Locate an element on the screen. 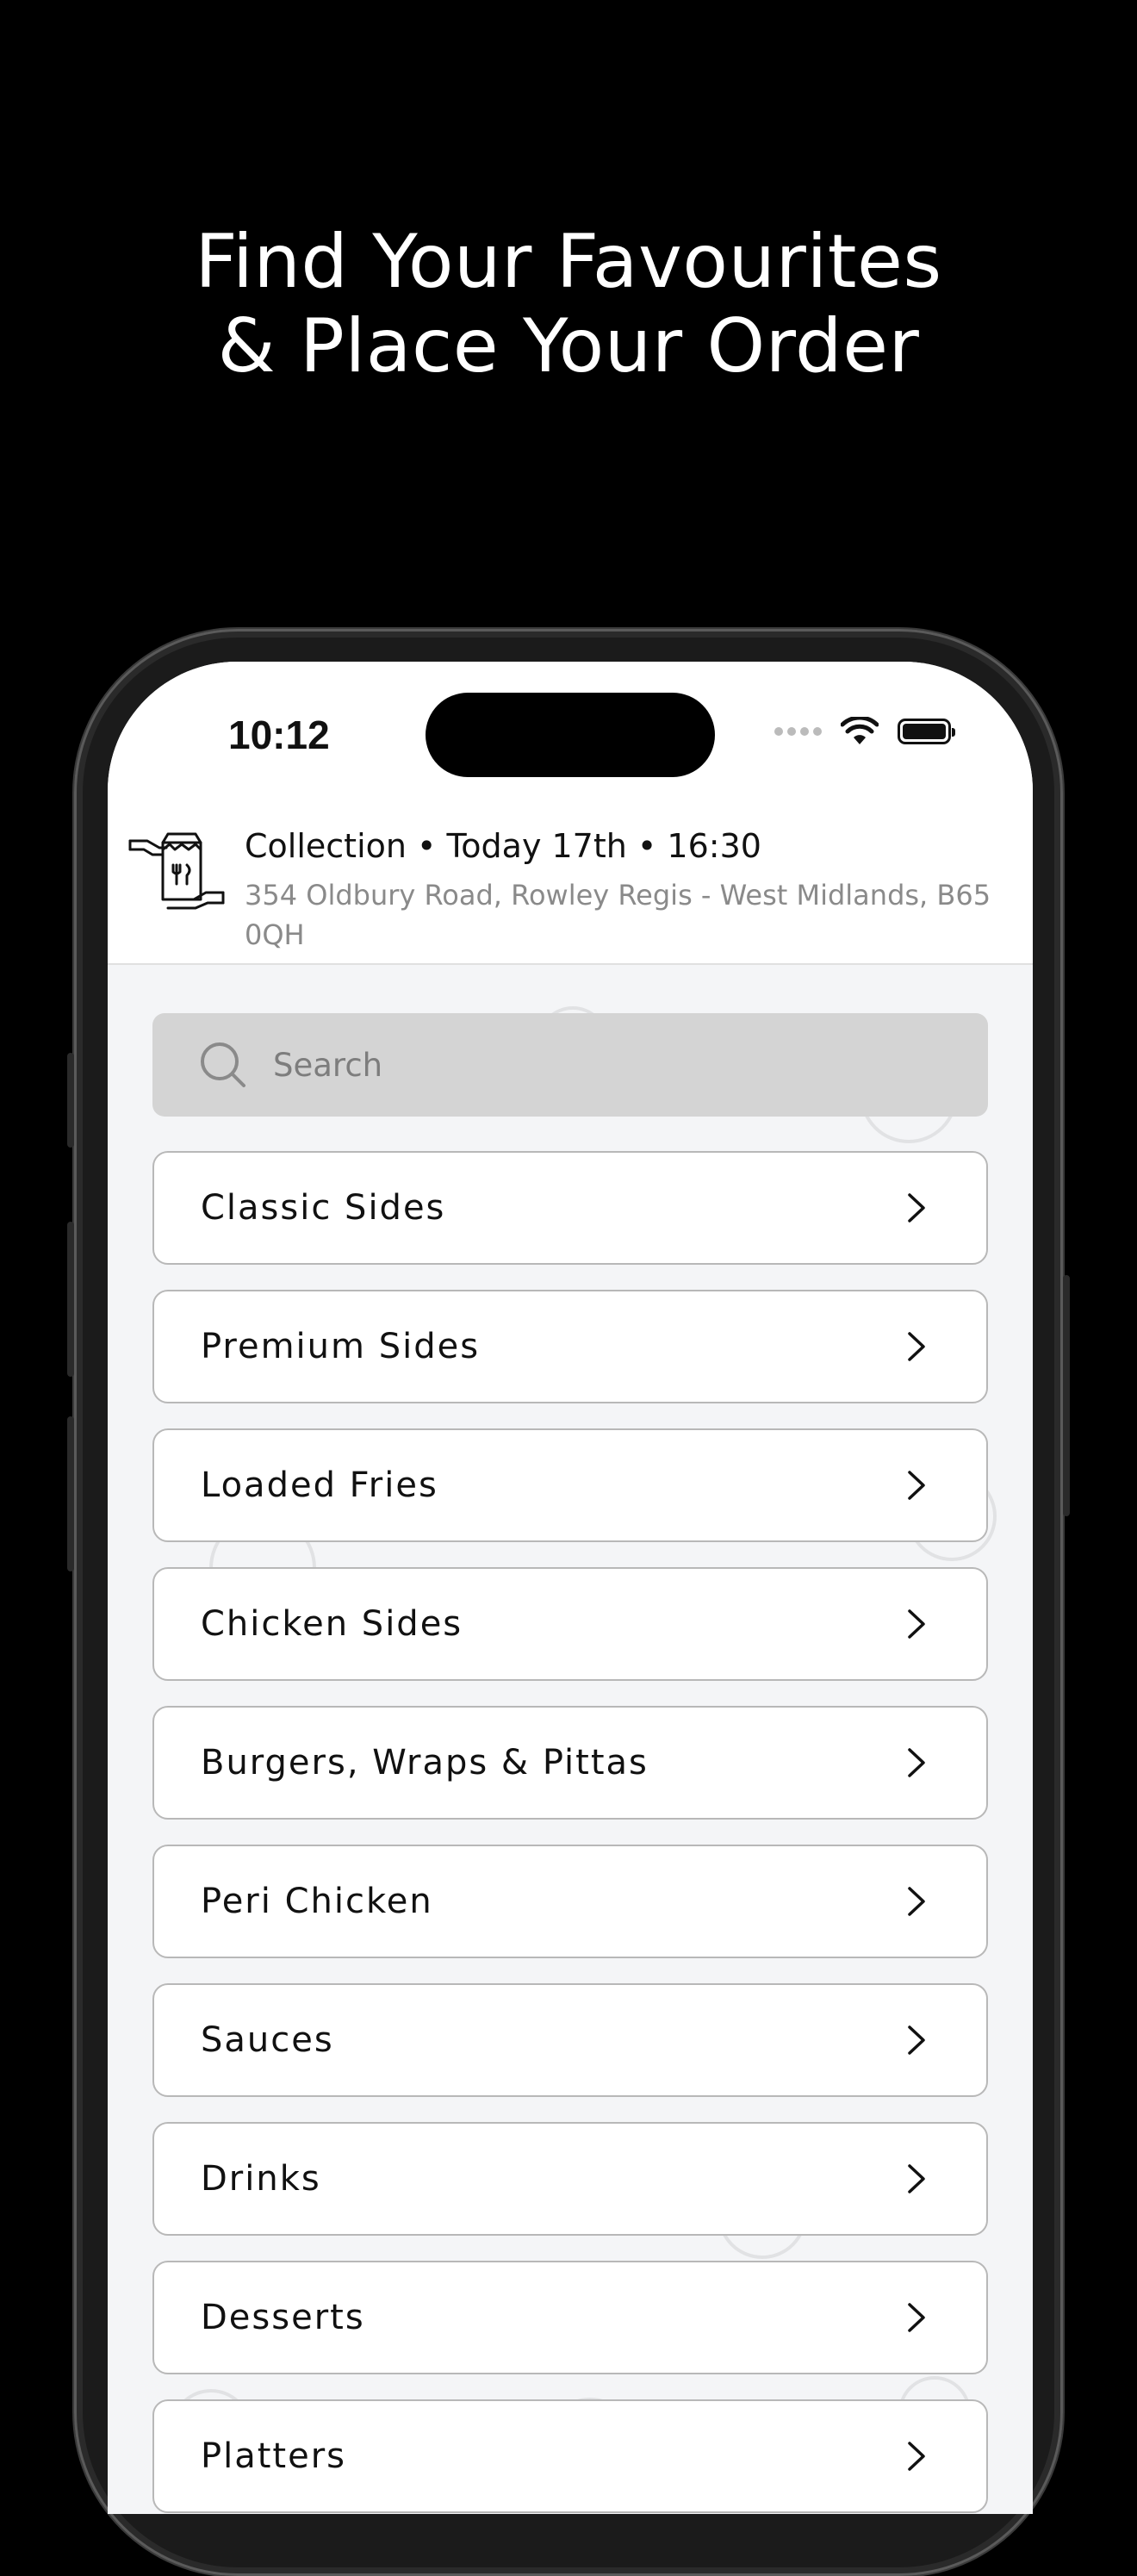  category-item-drinks: Drinks is located at coordinates (570, 2179).